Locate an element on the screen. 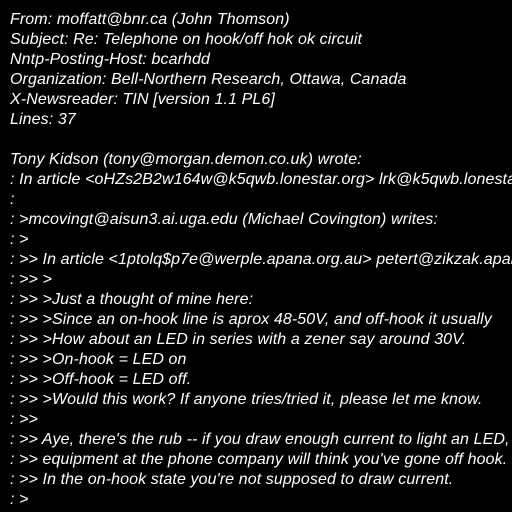  header-nntp-posting-host: Nntp-Posting-Host: bcarhdd is located at coordinates (110, 59).